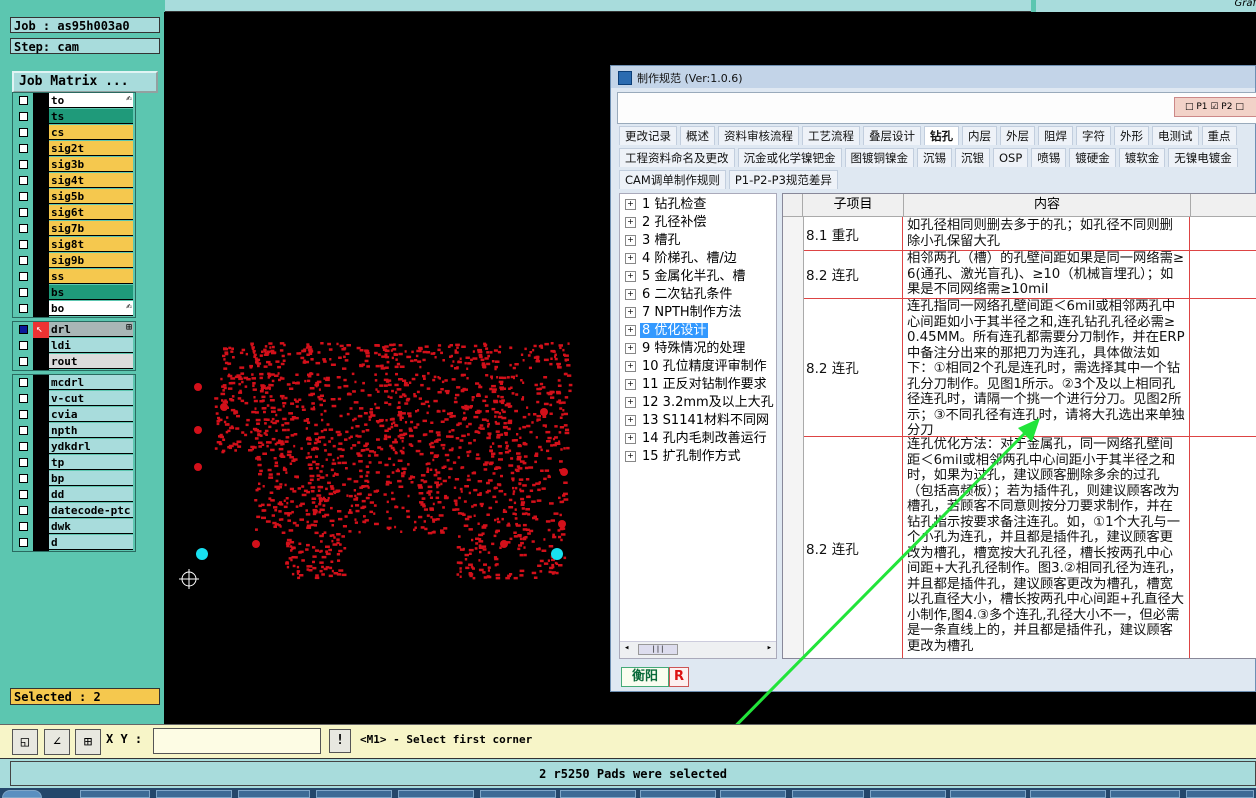  I want to click on layer-row: bo ✍, so click(74, 309).